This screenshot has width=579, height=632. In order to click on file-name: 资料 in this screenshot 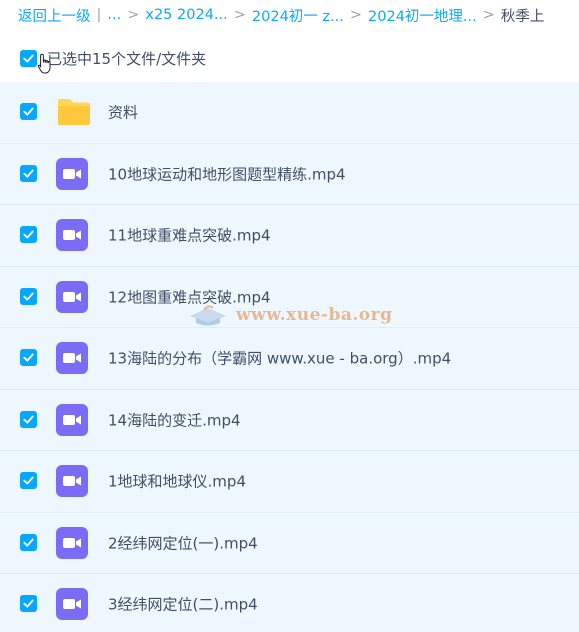, I will do `click(123, 112)`.